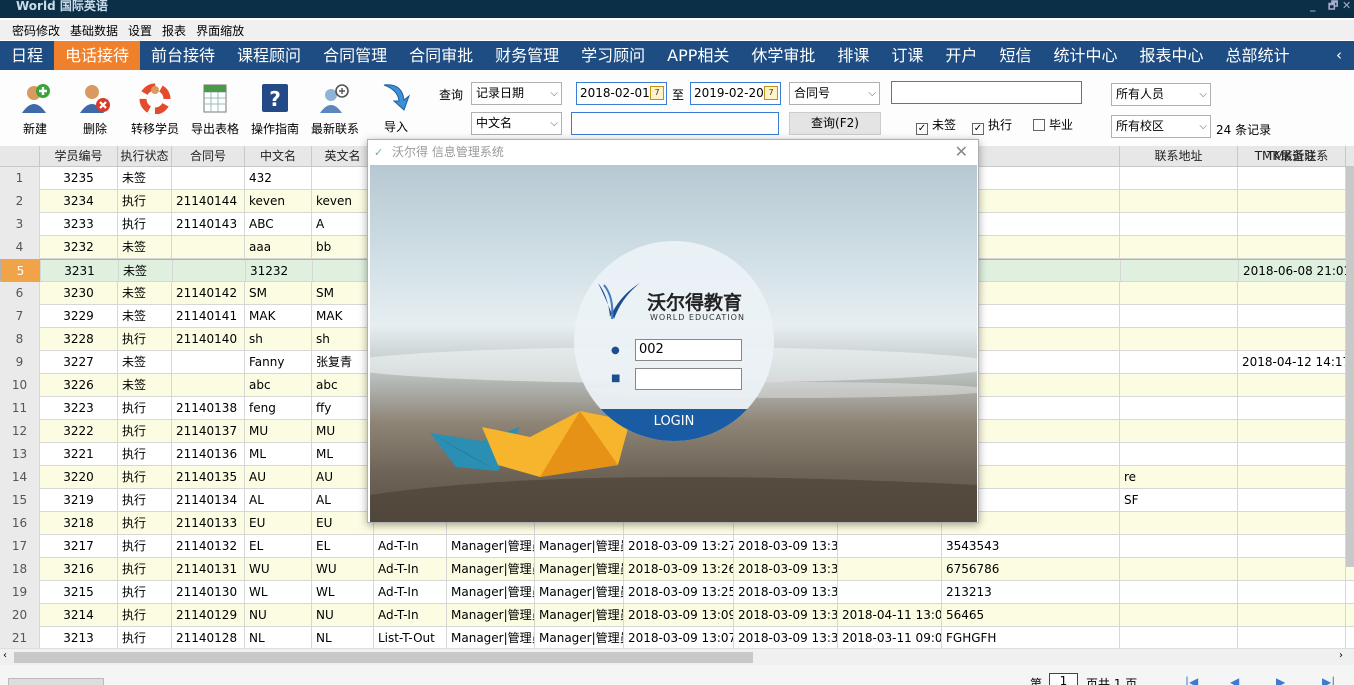 This screenshot has height=685, width=1354. Describe the element at coordinates (1313, 6) in the screenshot. I see `minimize-icon: _` at that location.